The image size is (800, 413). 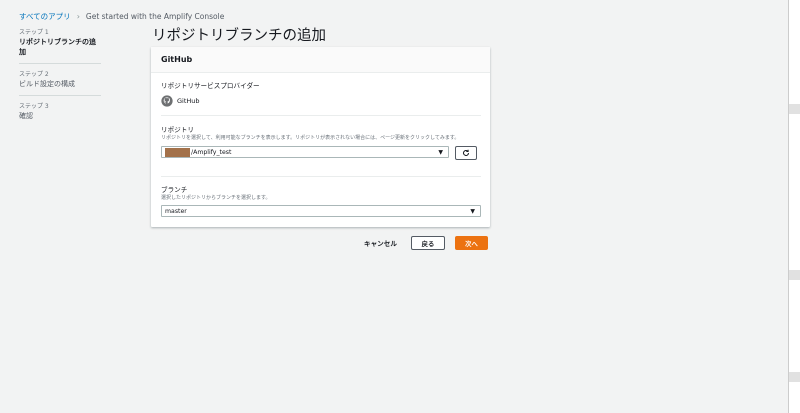 I want to click on github-icon, so click(x=167, y=101).